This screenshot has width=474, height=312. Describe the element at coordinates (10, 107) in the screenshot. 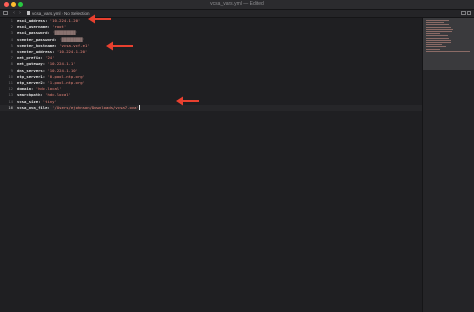

I see `line-number: 16` at that location.